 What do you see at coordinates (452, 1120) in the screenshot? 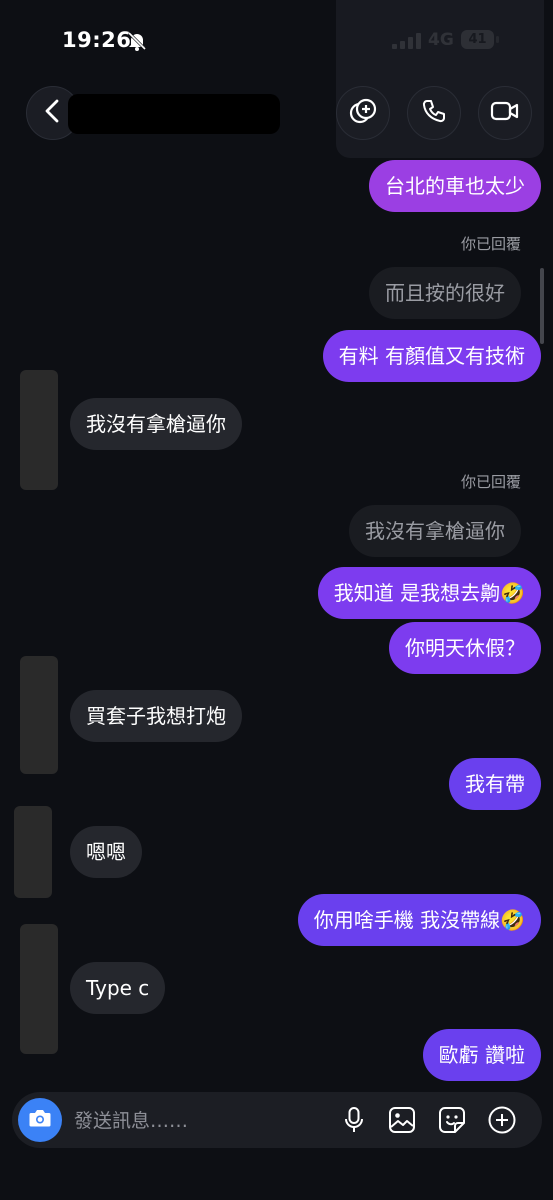
I see `sticker-icon` at bounding box center [452, 1120].